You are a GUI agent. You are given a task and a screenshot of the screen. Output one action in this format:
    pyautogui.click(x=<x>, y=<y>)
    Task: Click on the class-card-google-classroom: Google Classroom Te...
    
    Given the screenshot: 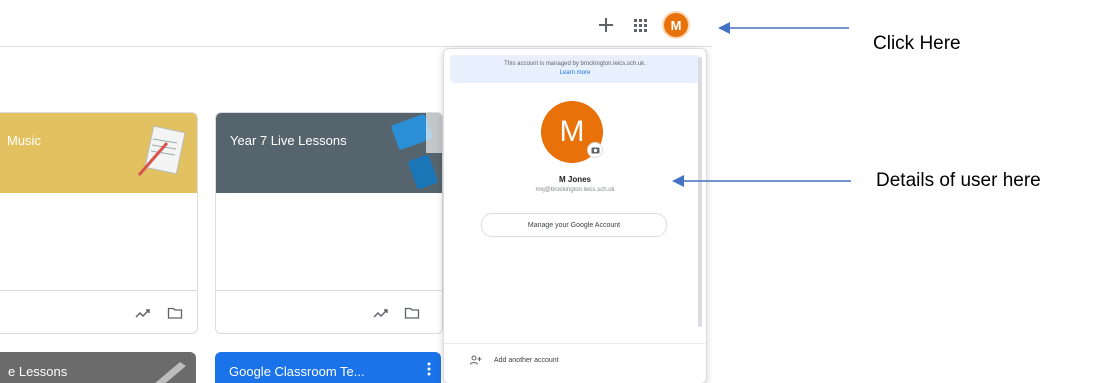 What is the action you would take?
    pyautogui.click(x=328, y=367)
    